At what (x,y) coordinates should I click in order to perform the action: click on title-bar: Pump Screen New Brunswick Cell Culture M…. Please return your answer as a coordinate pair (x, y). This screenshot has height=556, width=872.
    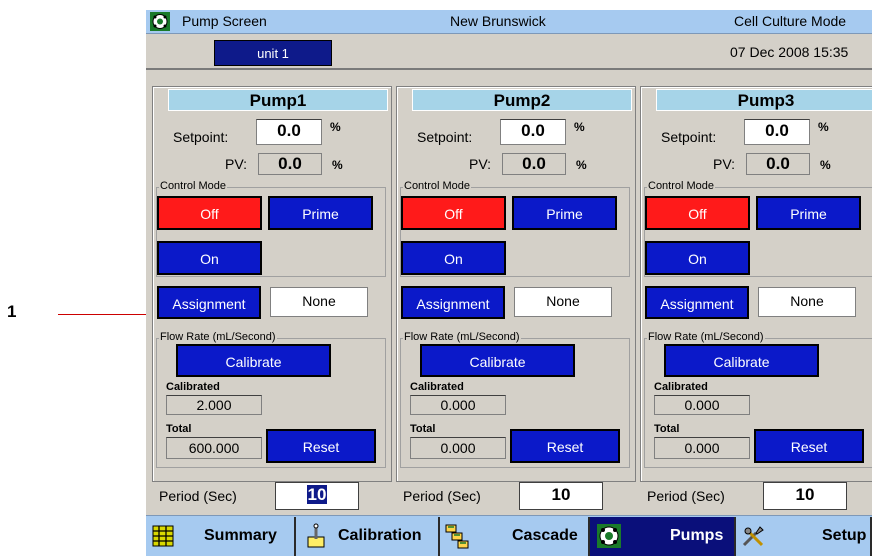
    Looking at the image, I should click on (509, 22).